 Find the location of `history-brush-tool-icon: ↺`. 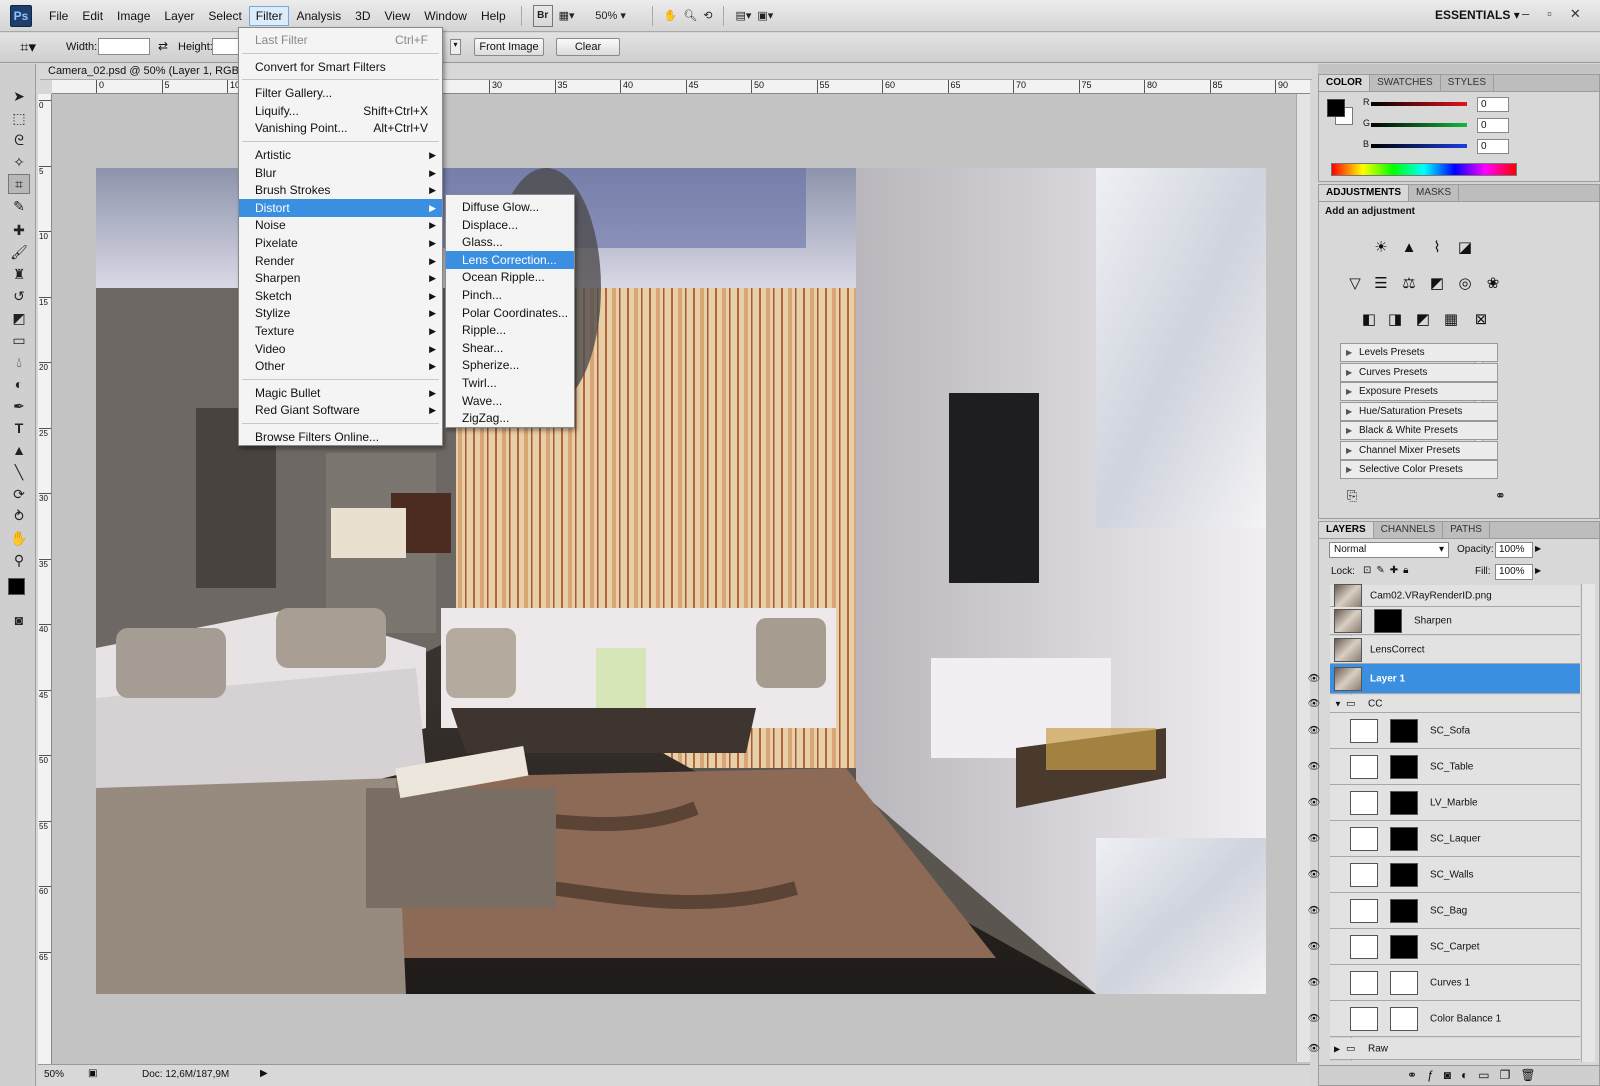

history-brush-tool-icon: ↺ is located at coordinates (19, 296).